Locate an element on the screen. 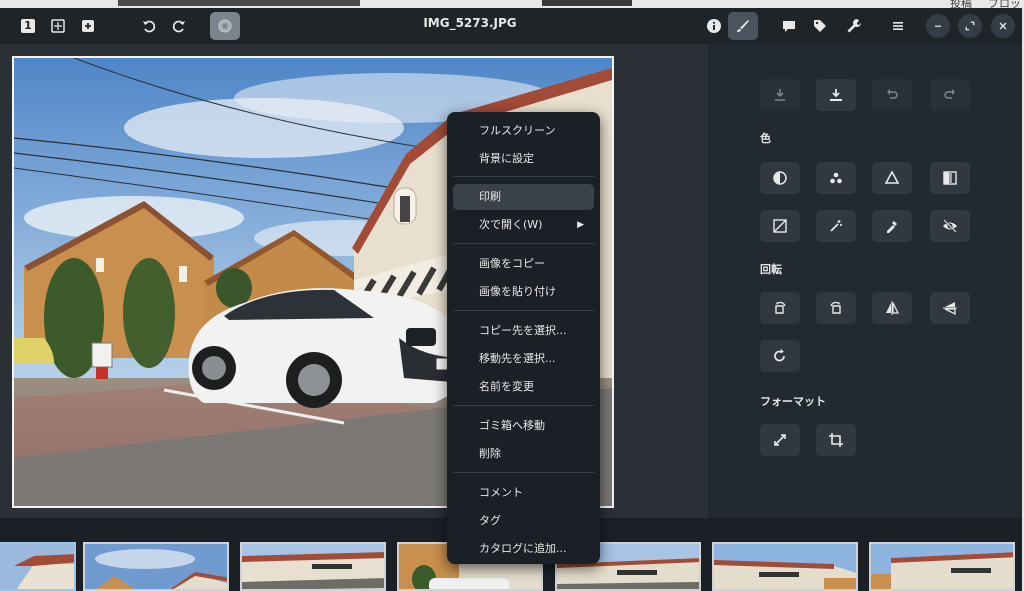  fit-icon is located at coordinates (58, 26).